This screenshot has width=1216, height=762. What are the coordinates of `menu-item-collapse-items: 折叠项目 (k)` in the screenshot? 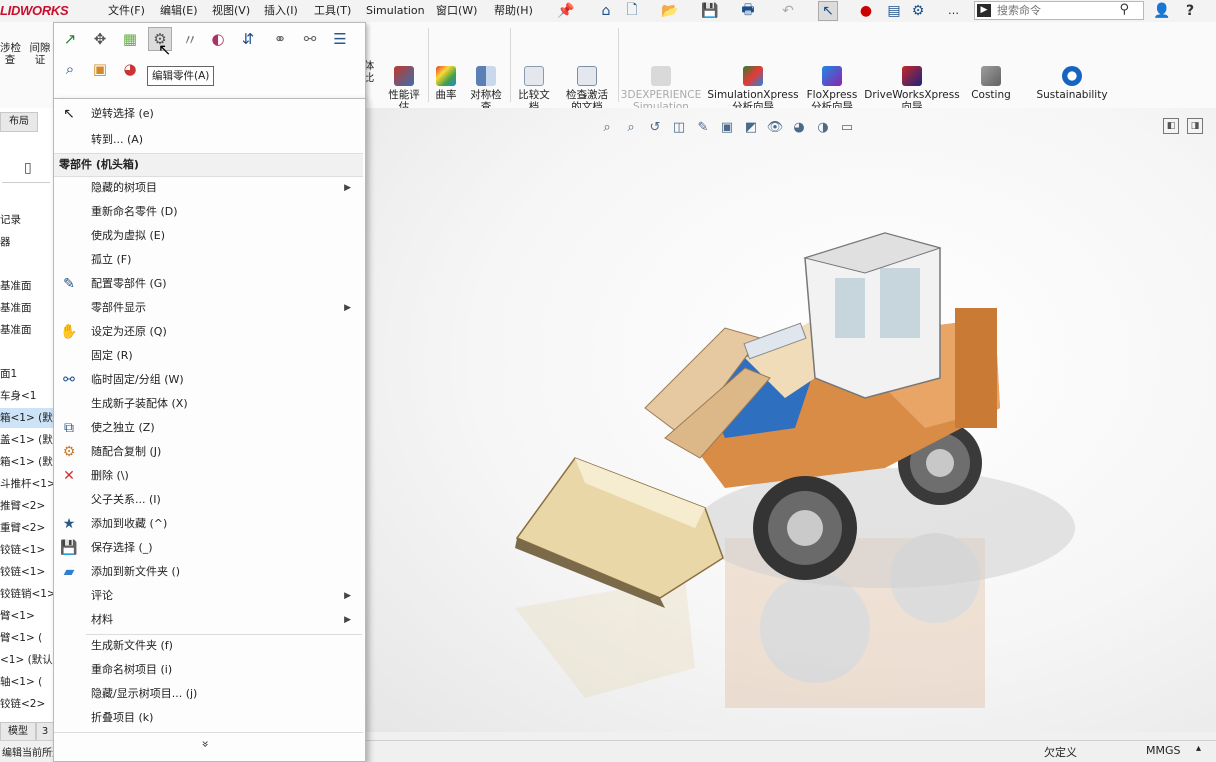 It's located at (208, 718).